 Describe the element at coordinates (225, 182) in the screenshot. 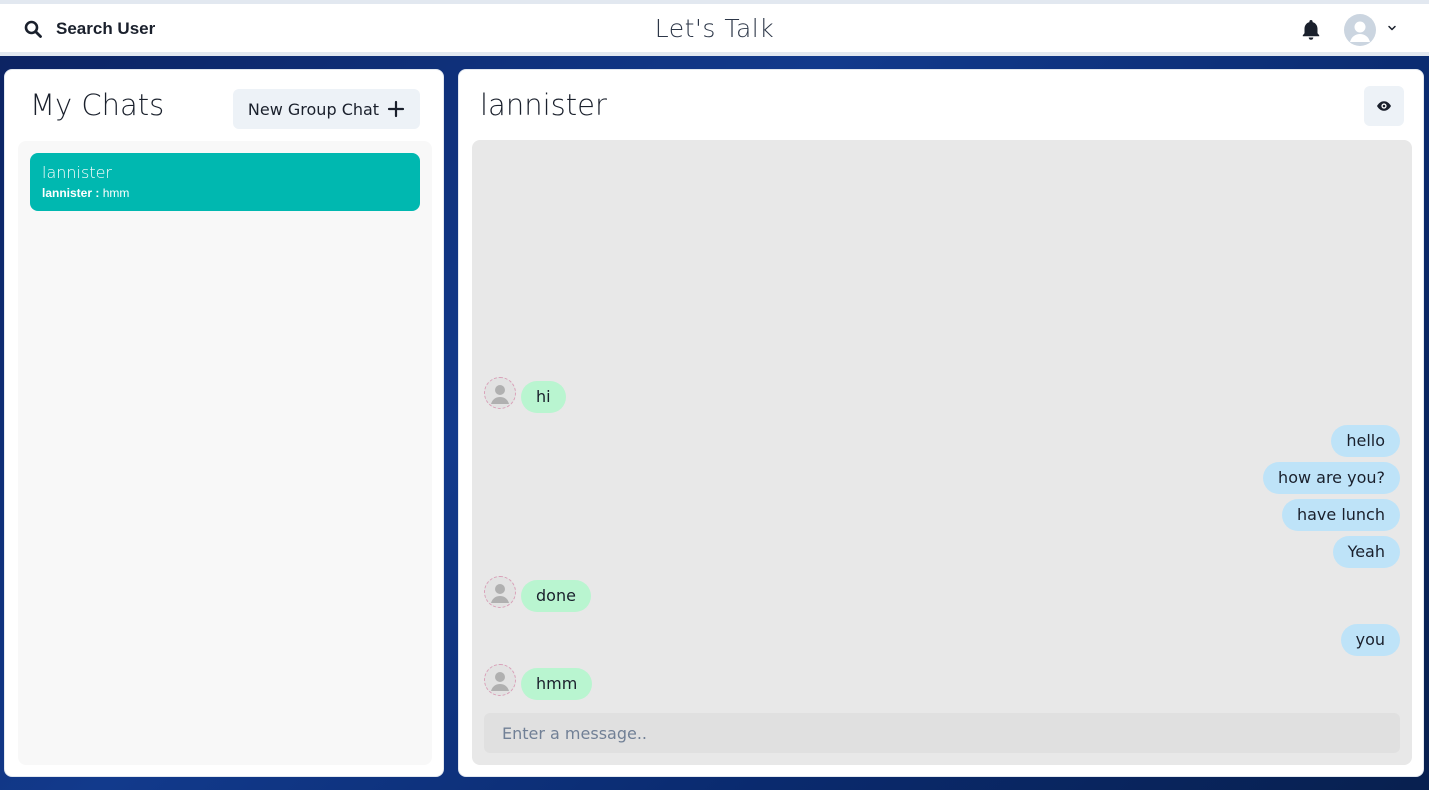

I see `chat-list-item: lannister lannister : hmm` at that location.